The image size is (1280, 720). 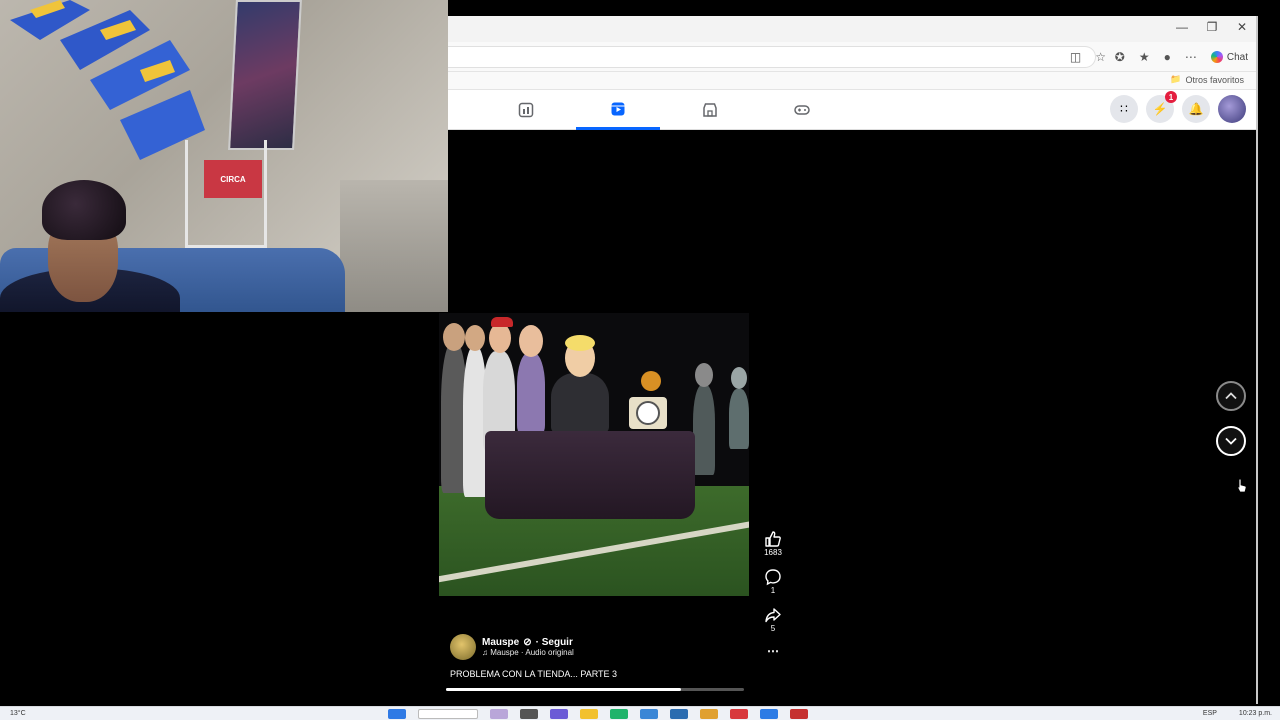 I want to click on hand-cursor-icon, so click(x=1242, y=485).